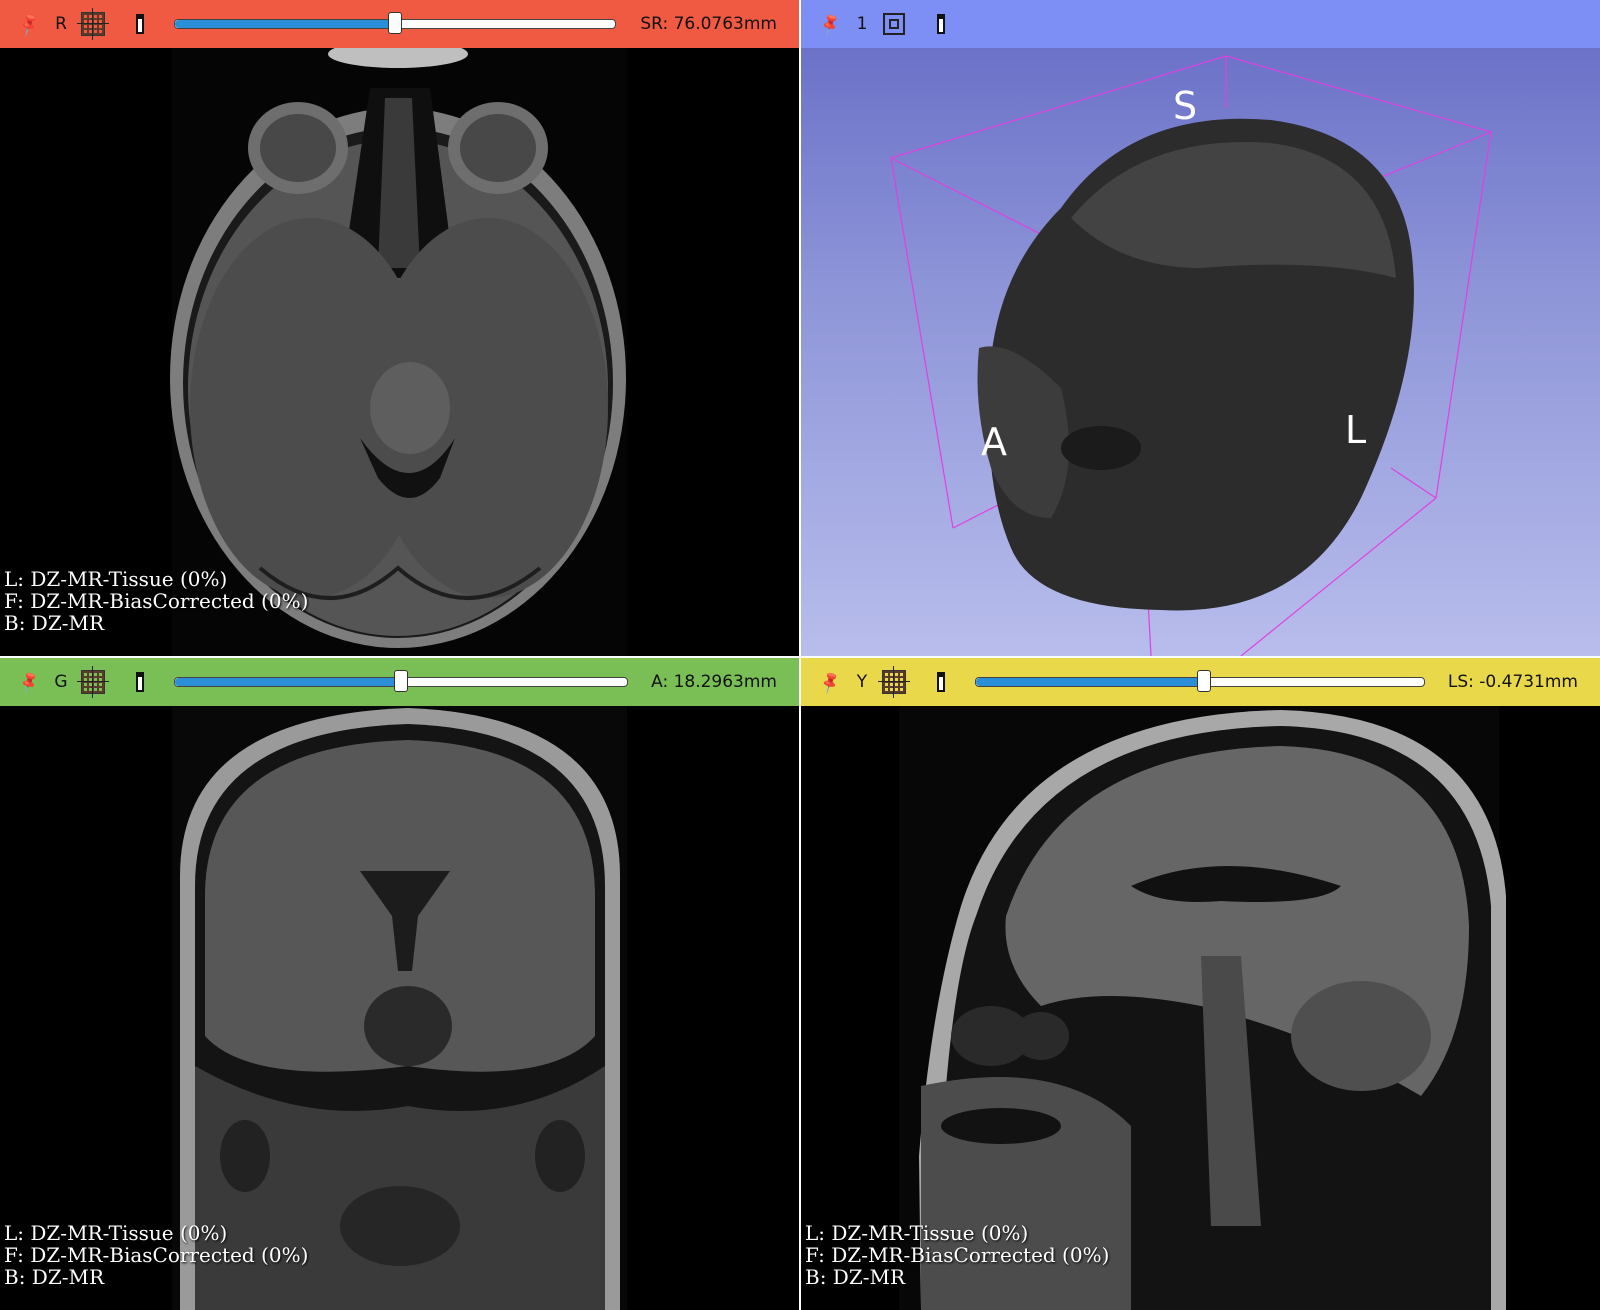 The image size is (1600, 1310). I want to click on orientation-marker-superior: S, so click(1185, 106).